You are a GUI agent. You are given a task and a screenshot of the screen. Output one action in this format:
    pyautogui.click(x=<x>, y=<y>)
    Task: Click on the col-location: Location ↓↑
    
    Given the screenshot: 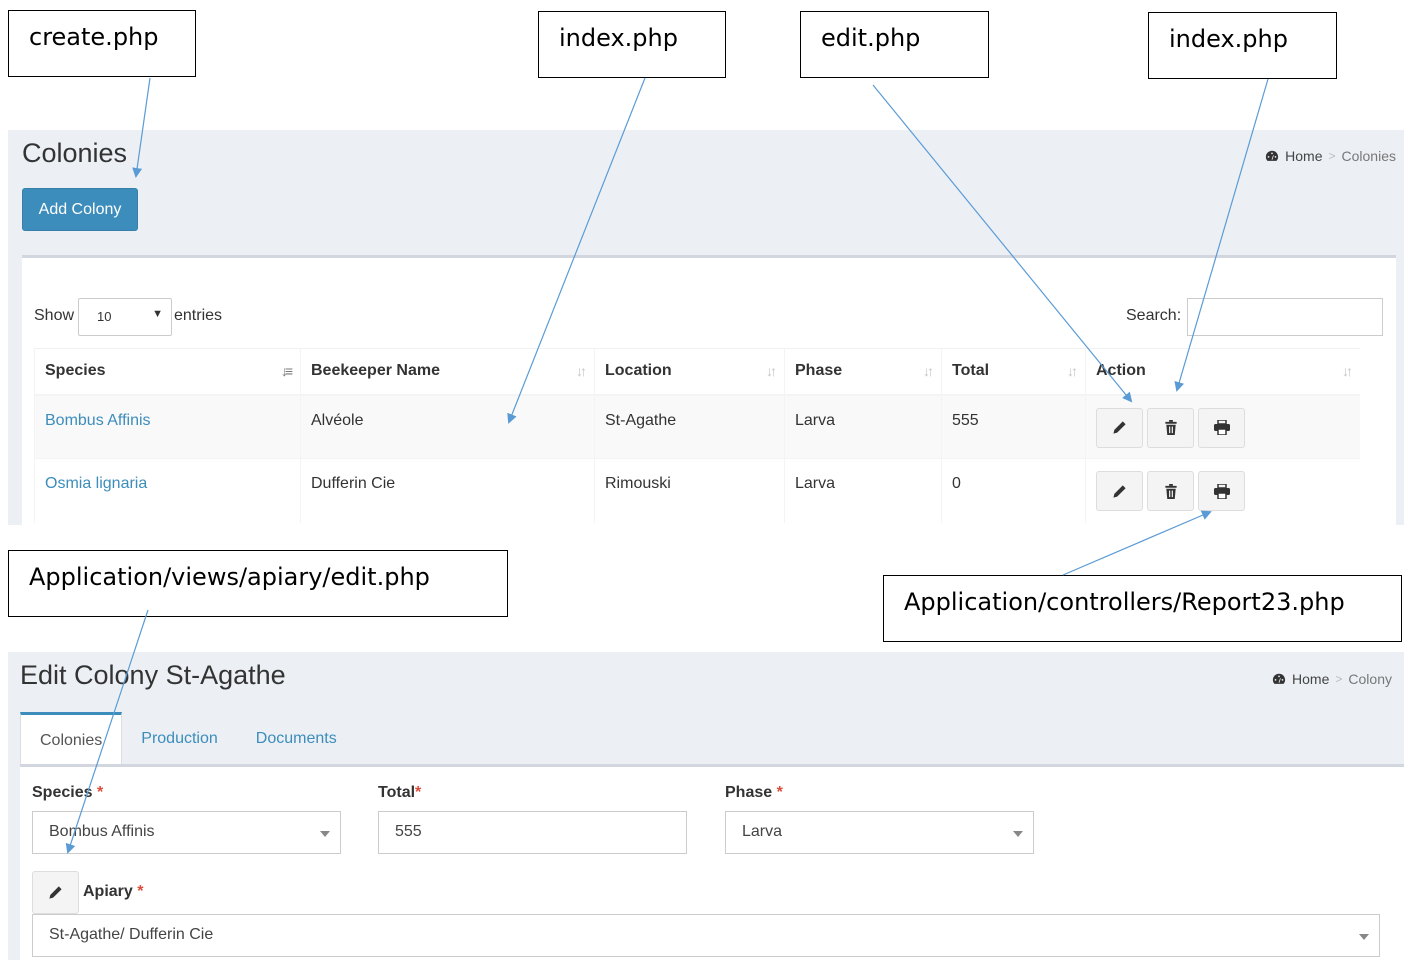 What is the action you would take?
    pyautogui.click(x=689, y=372)
    